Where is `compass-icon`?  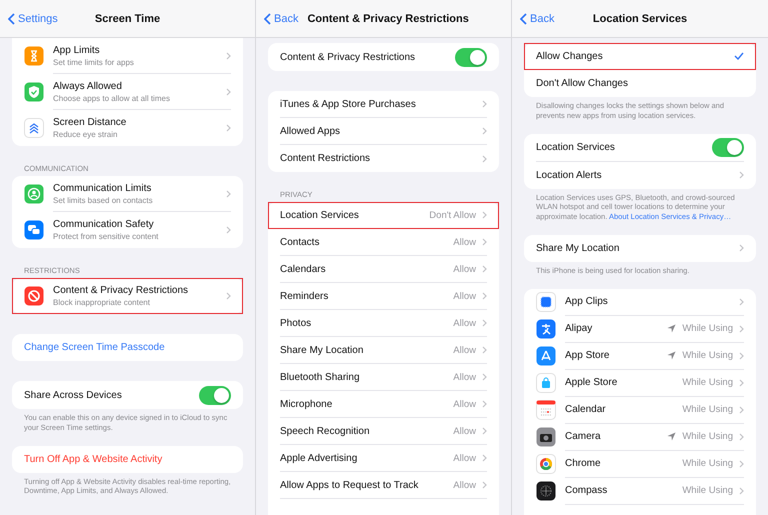
compass-icon is located at coordinates (546, 491).